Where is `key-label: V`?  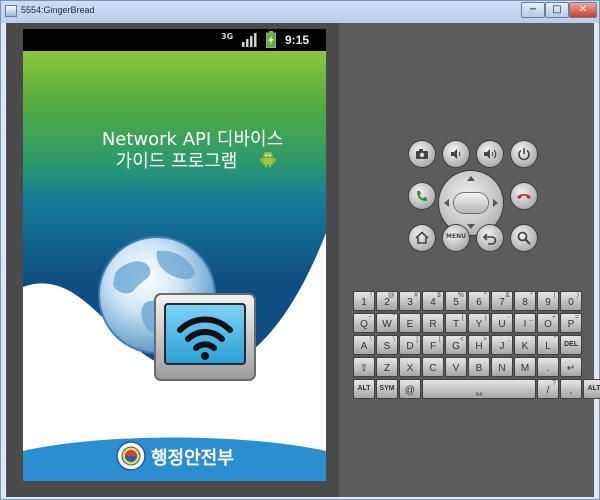
key-label: V is located at coordinates (456, 368).